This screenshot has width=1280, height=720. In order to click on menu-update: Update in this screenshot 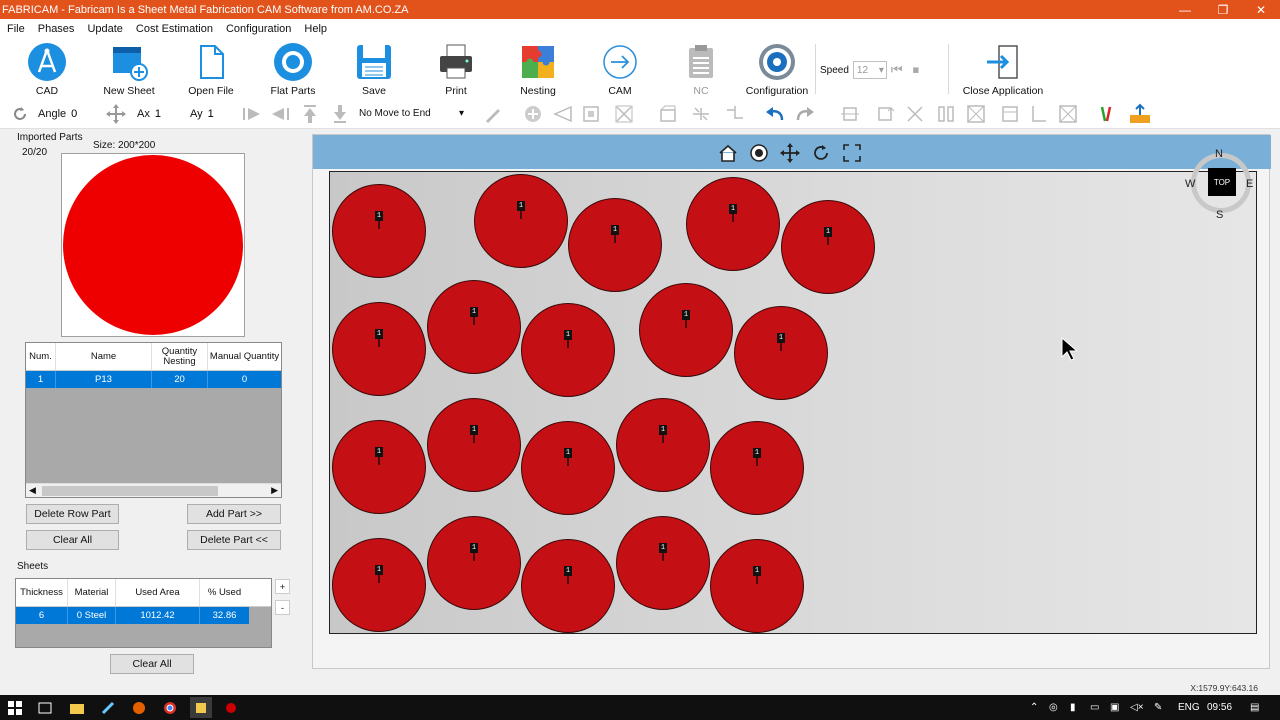, I will do `click(104, 29)`.